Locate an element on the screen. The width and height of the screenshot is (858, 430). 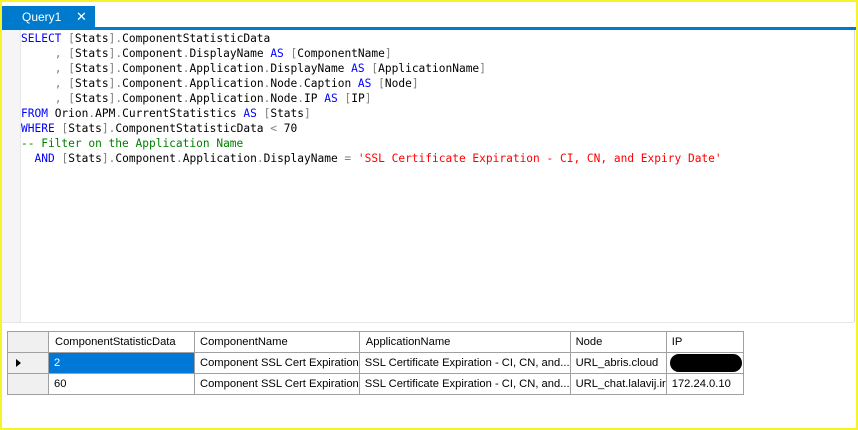
code-token: APM is located at coordinates (105, 113).